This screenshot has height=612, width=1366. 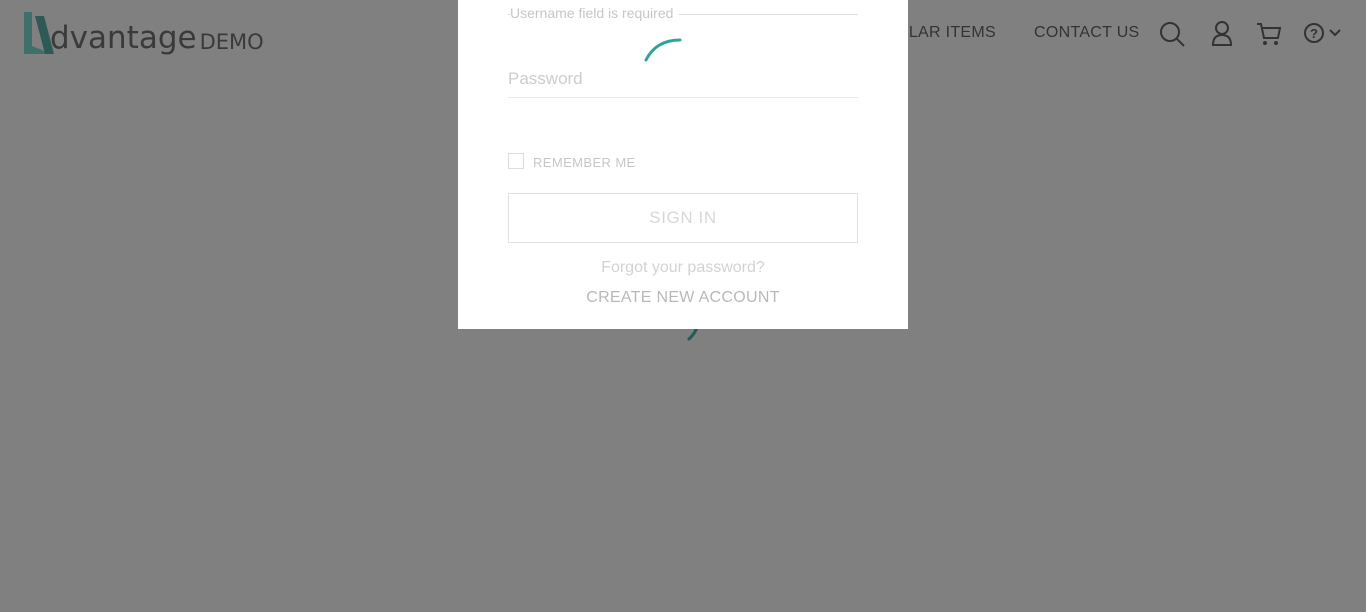 What do you see at coordinates (516, 161) in the screenshot?
I see `remember-me-checkbox` at bounding box center [516, 161].